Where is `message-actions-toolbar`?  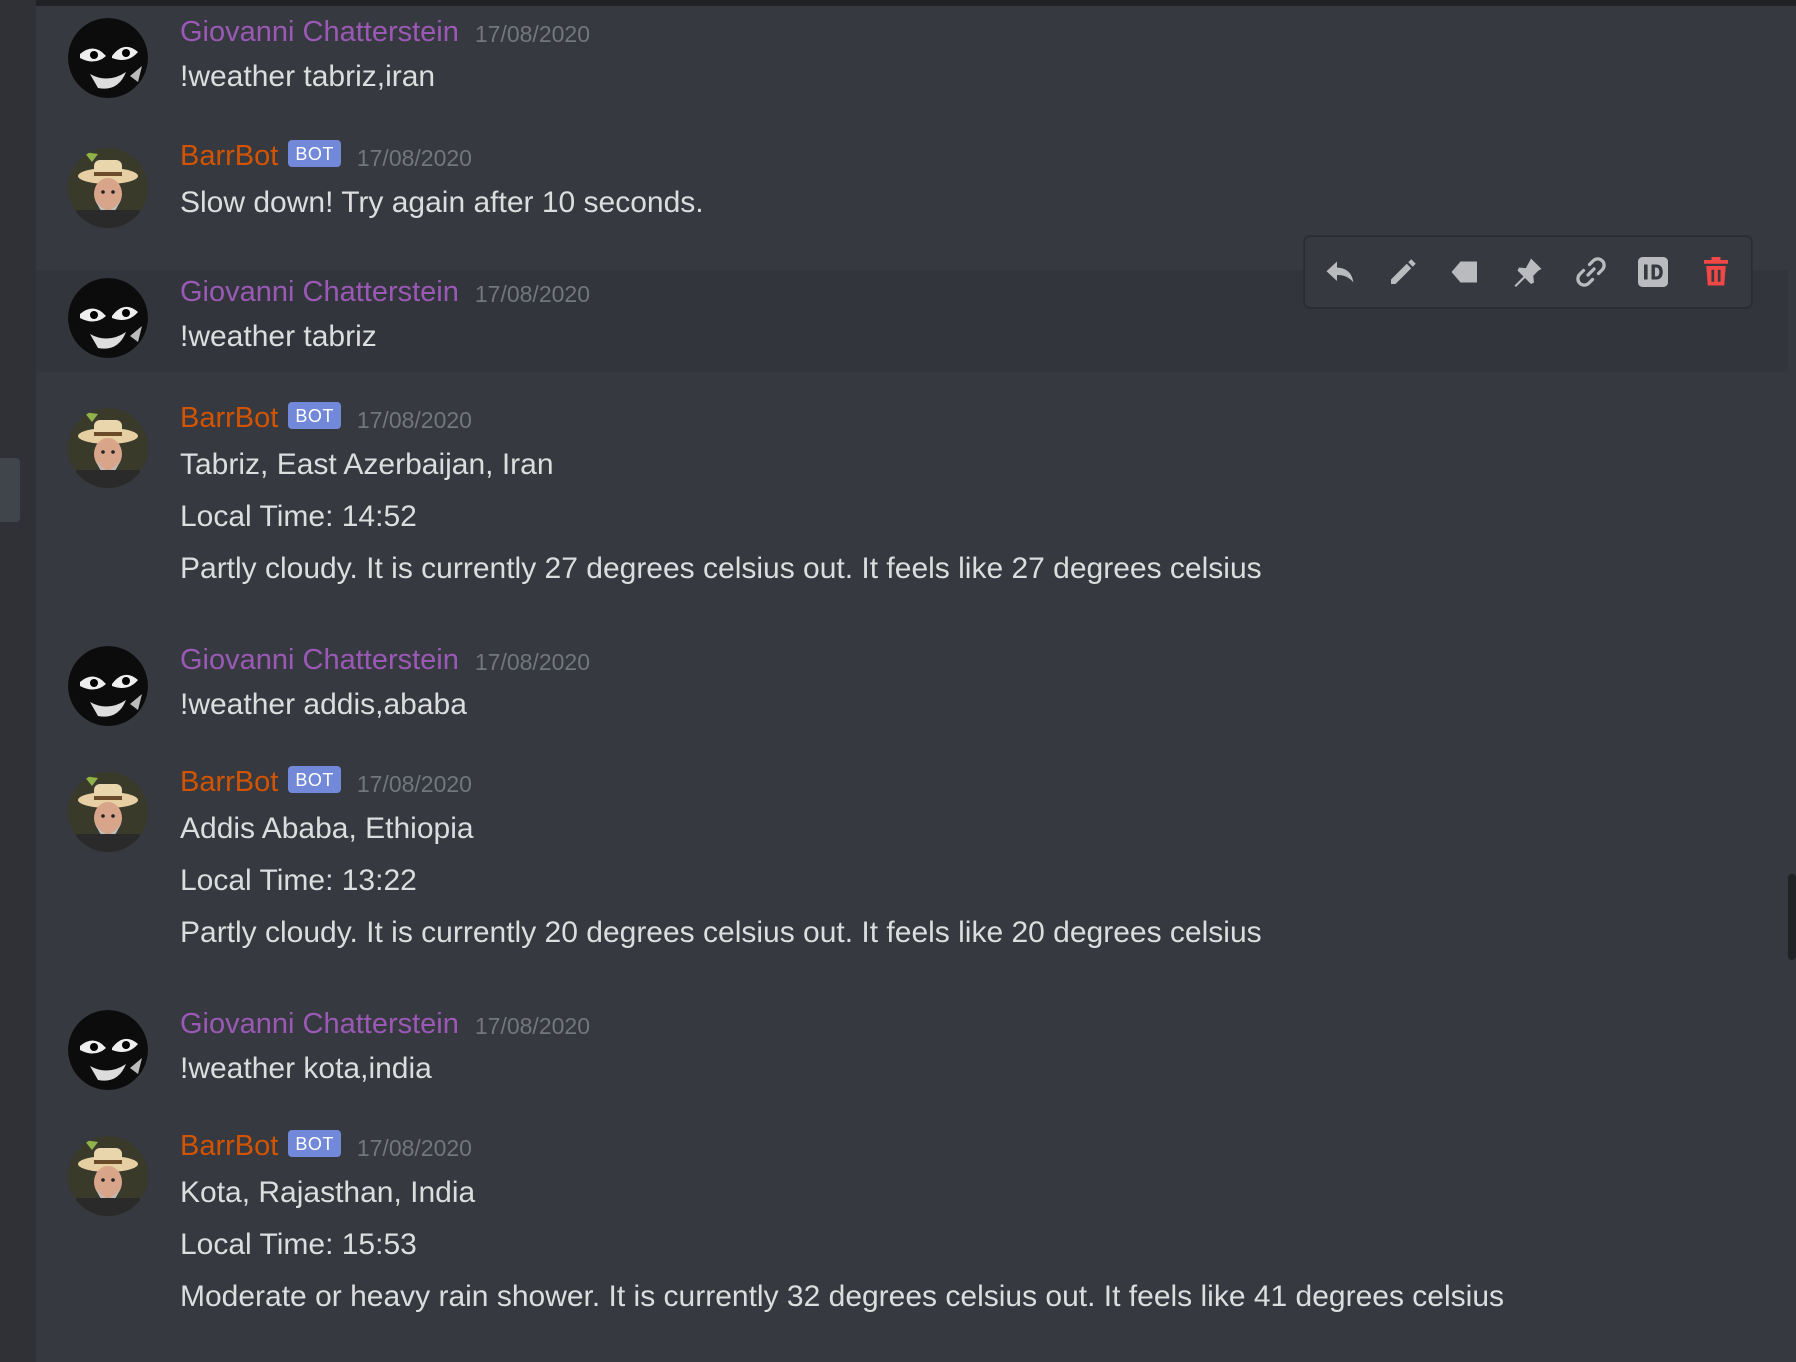 message-actions-toolbar is located at coordinates (1528, 272).